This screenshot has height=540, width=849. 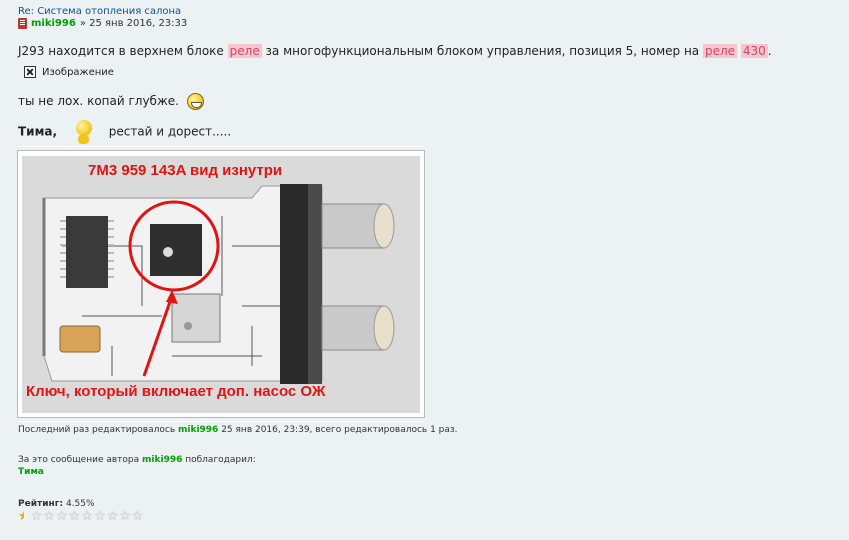 I want to click on grin-smiley-icon, so click(x=195, y=101).